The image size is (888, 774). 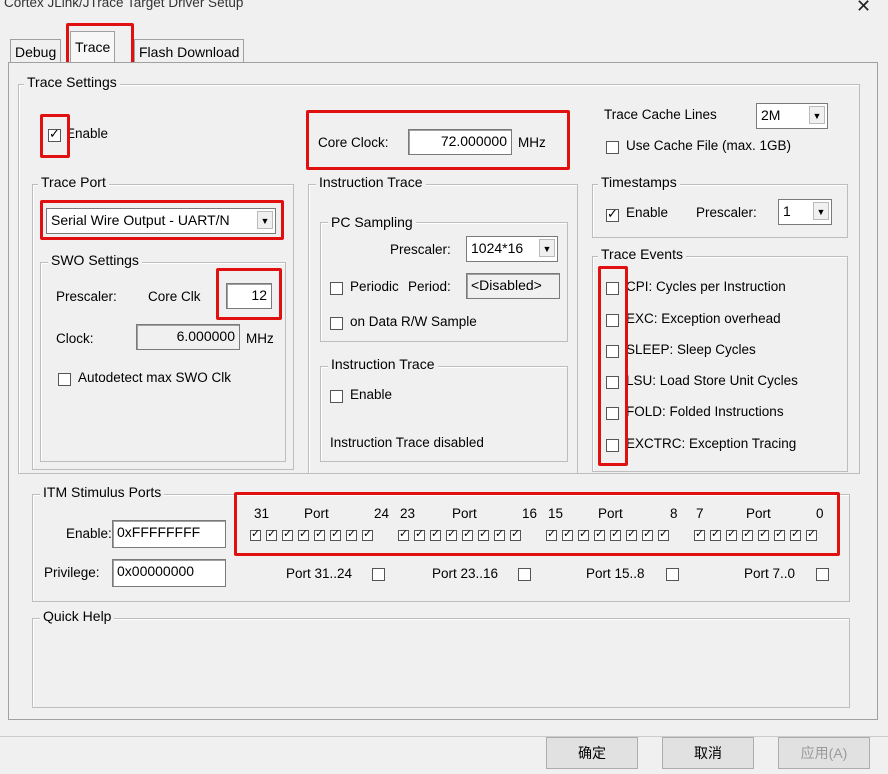 I want to click on trace-settings-legend: Trace Settings, so click(x=72, y=82).